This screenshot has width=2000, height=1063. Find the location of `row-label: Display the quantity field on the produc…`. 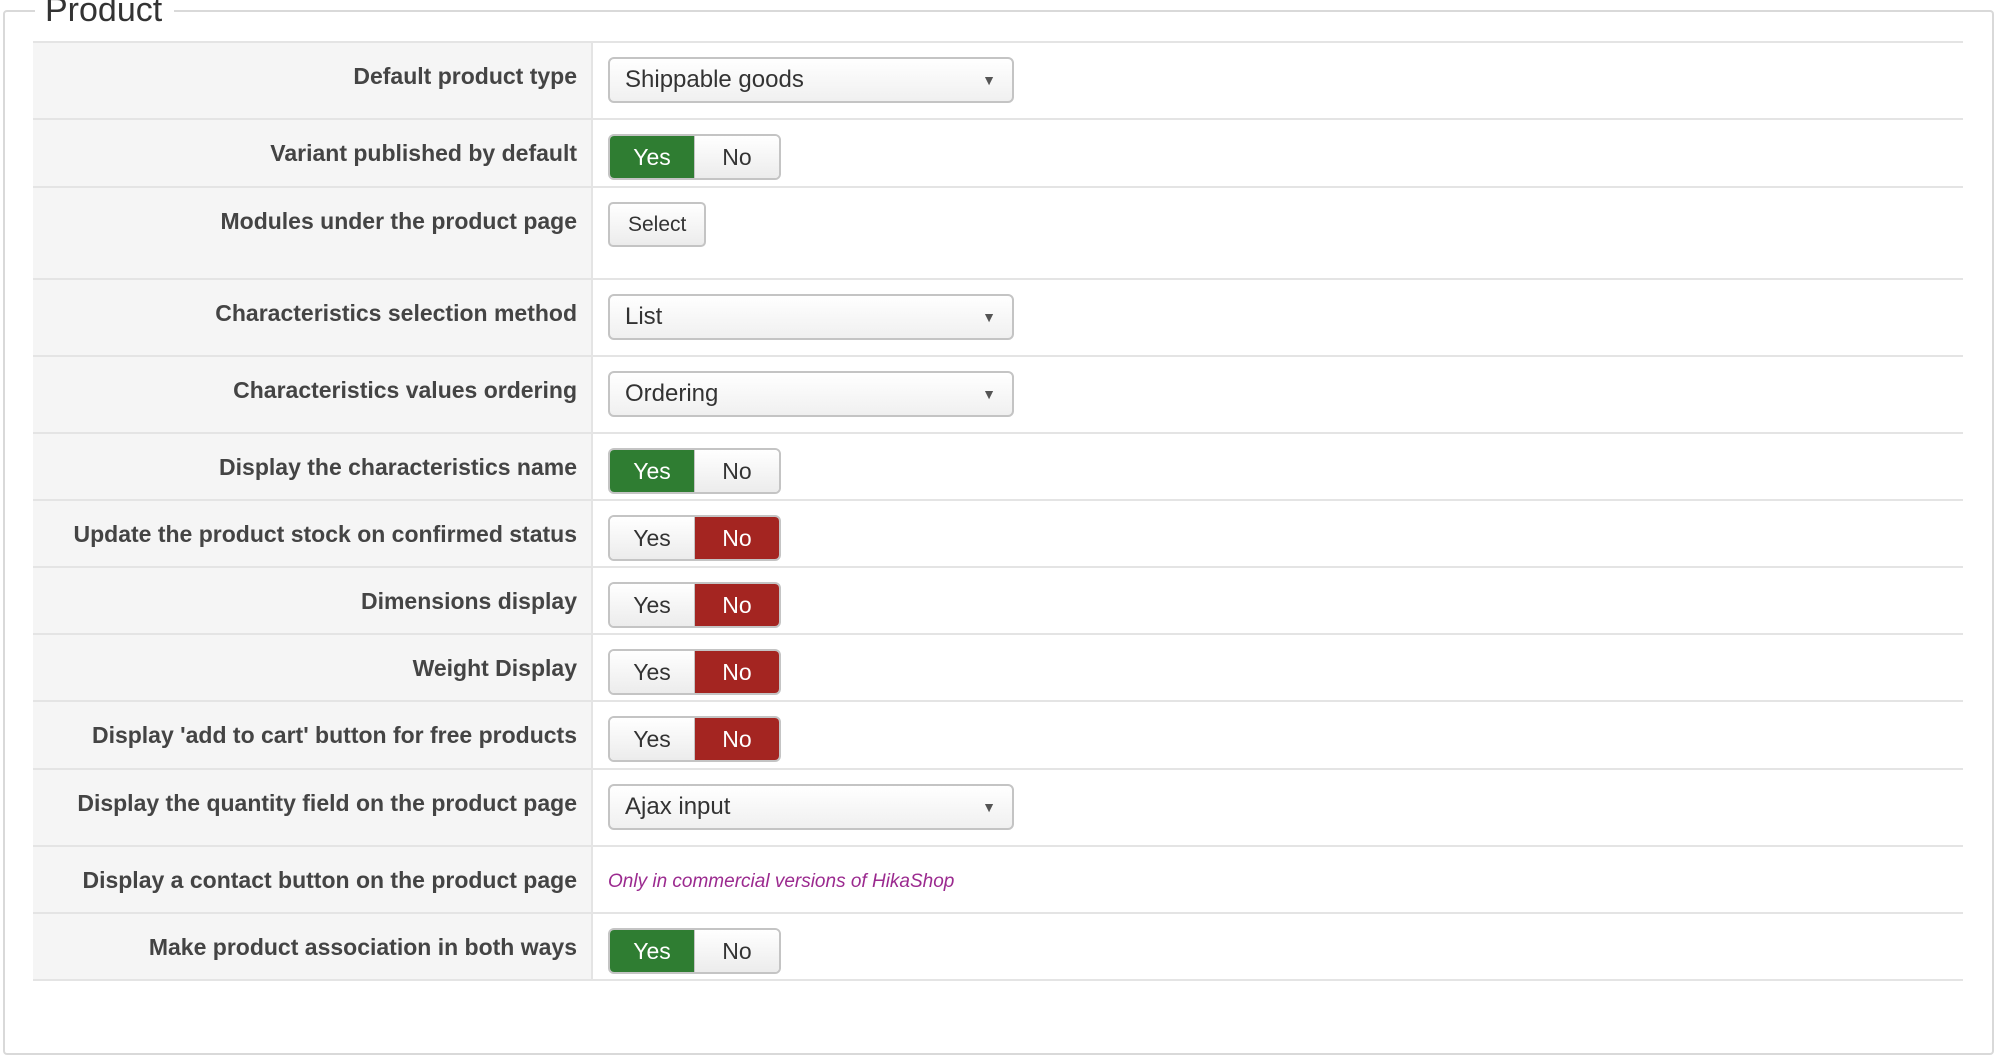

row-label: Display the quantity field on the produc… is located at coordinates (313, 807).